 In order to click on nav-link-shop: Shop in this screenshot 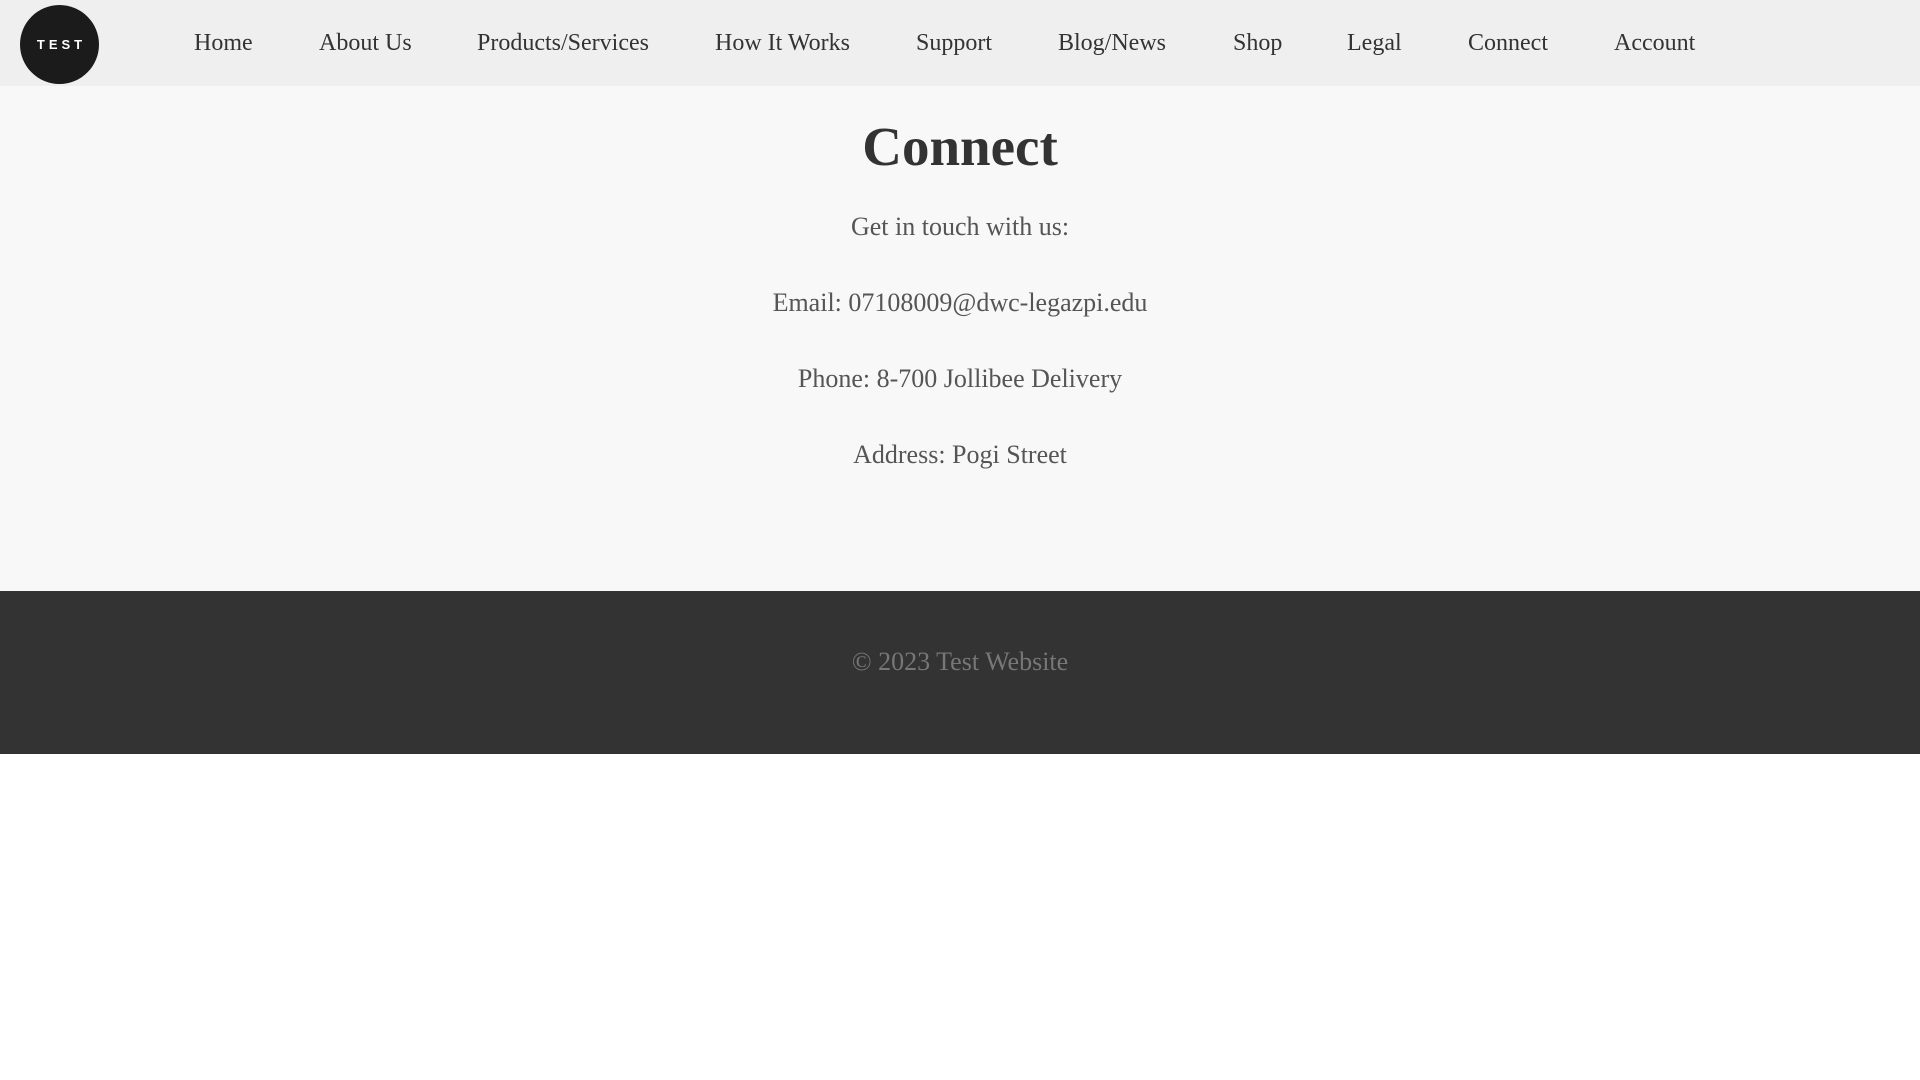, I will do `click(1257, 43)`.